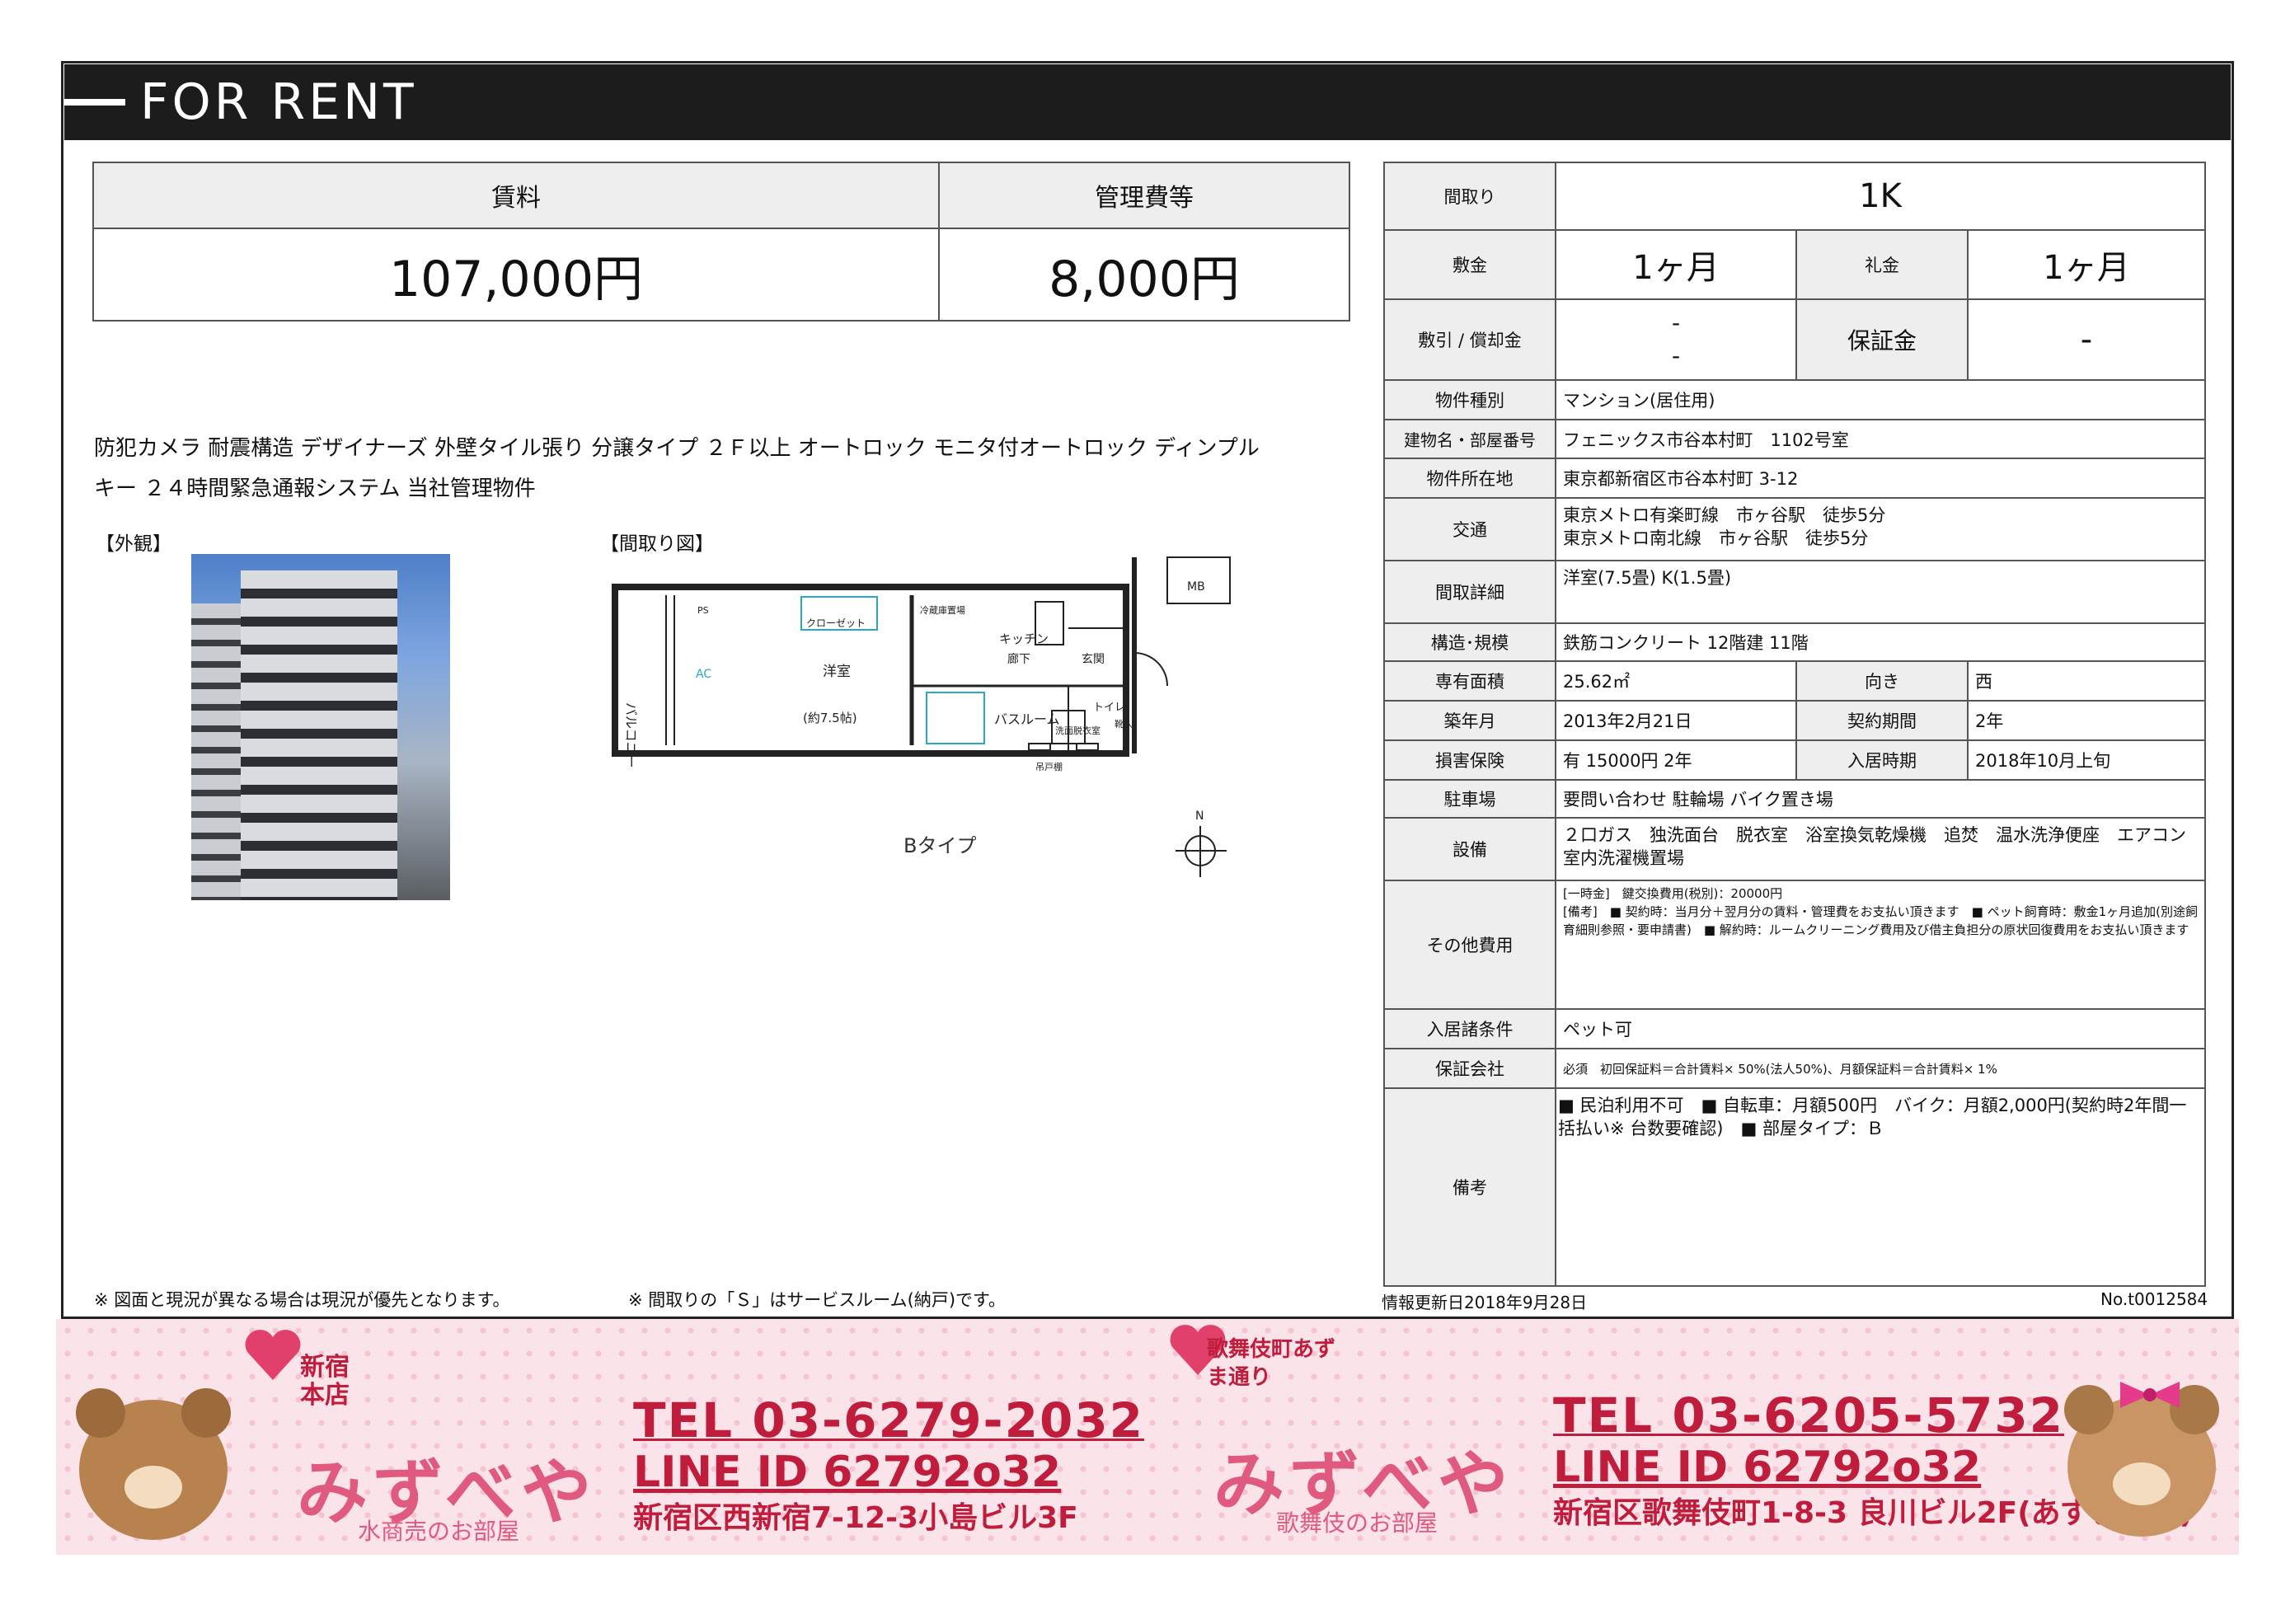  Describe the element at coordinates (1880, 197) in the screenshot. I see `layout-value: 1K` at that location.